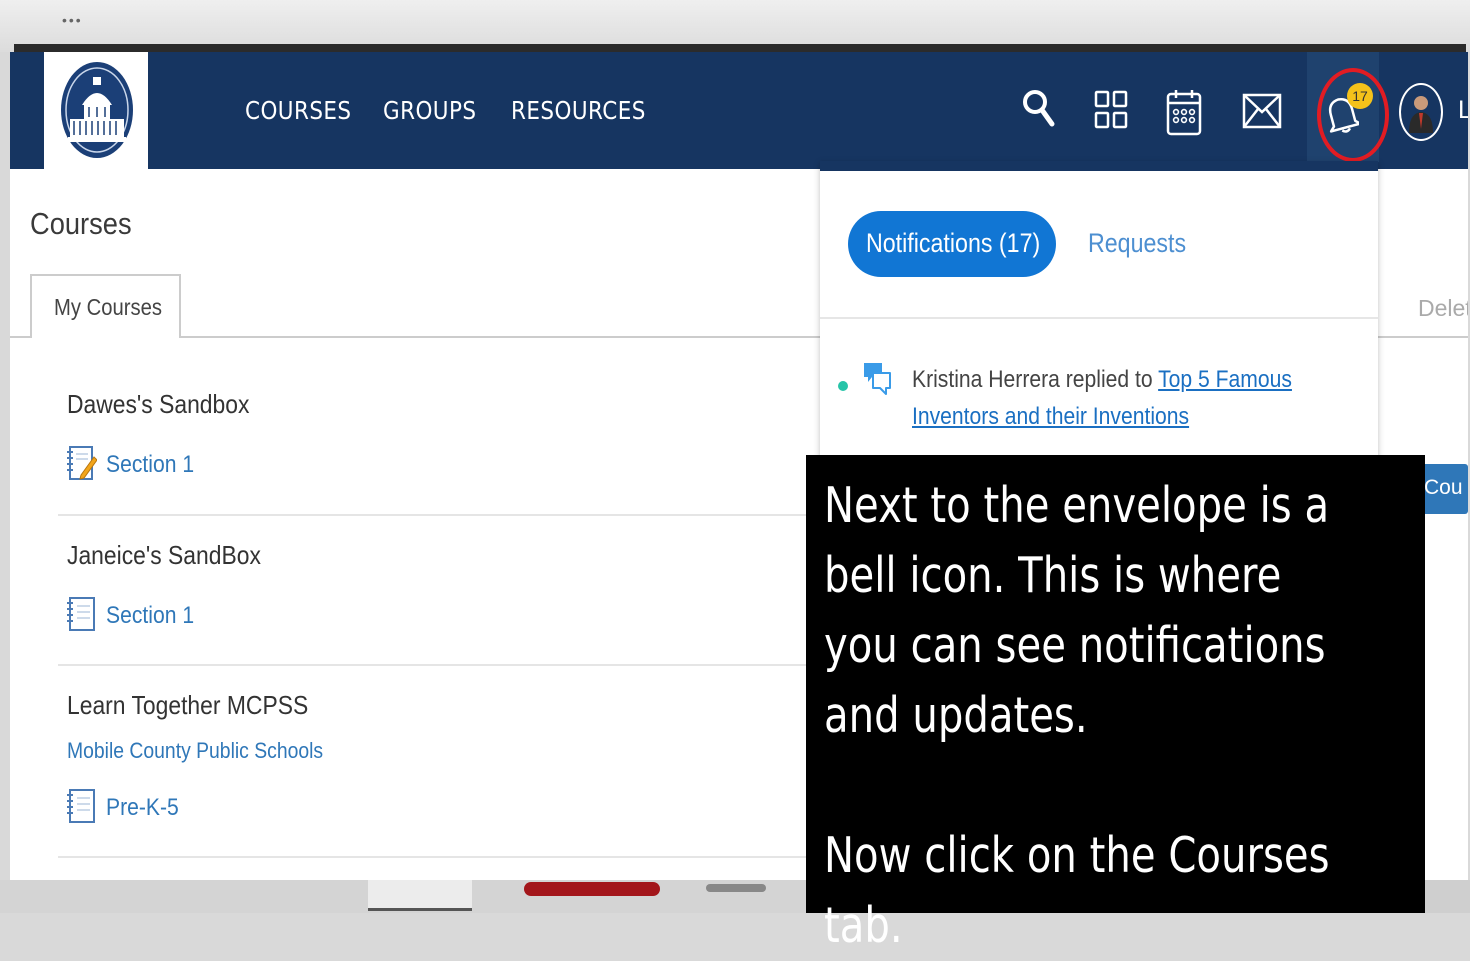 The width and height of the screenshot is (1470, 961). What do you see at coordinates (1137, 243) in the screenshot?
I see `tab-requests: Requests` at bounding box center [1137, 243].